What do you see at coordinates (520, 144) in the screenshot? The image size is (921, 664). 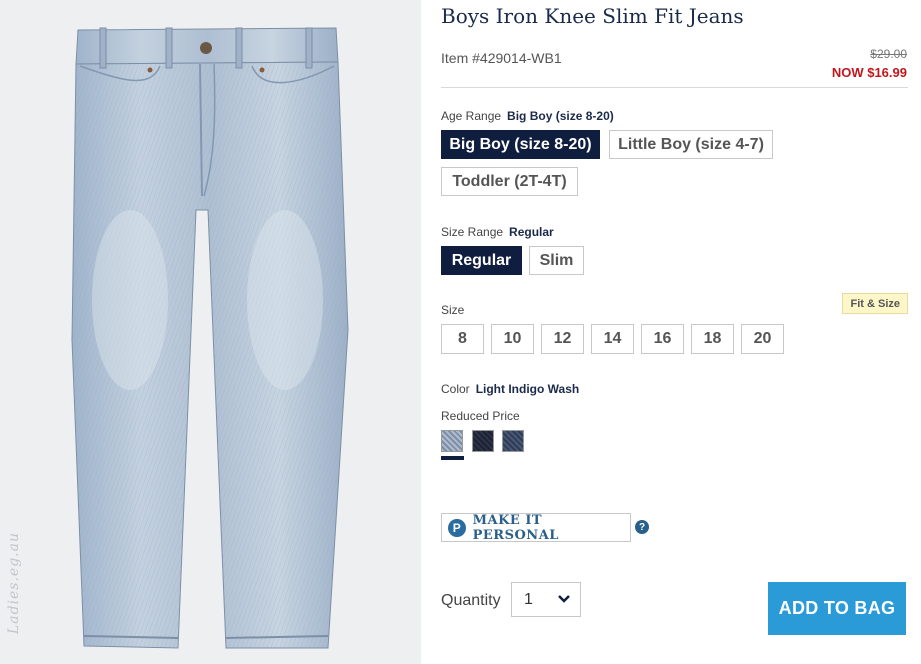 I see `age-option-big-boy: Big Boy (size 8-20)` at bounding box center [520, 144].